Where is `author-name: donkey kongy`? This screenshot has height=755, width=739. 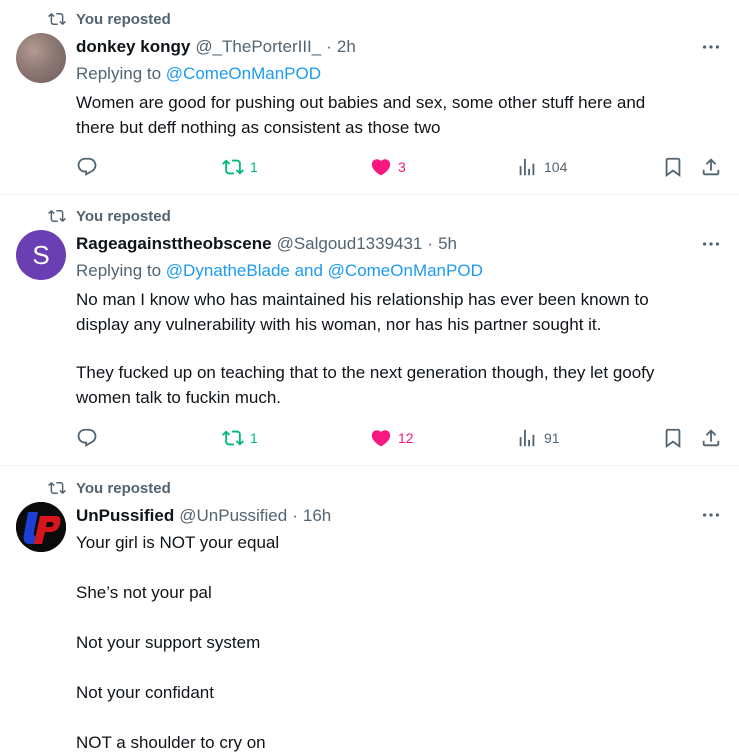
author-name: donkey kongy is located at coordinates (133, 47).